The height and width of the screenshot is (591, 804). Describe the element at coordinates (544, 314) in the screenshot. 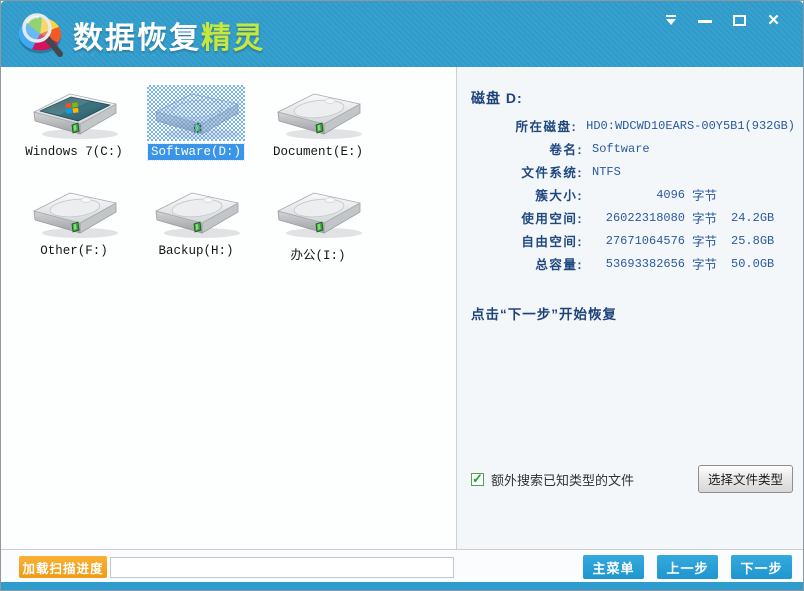

I see `next-step-hint: 点击“下一步”开始恢复` at that location.